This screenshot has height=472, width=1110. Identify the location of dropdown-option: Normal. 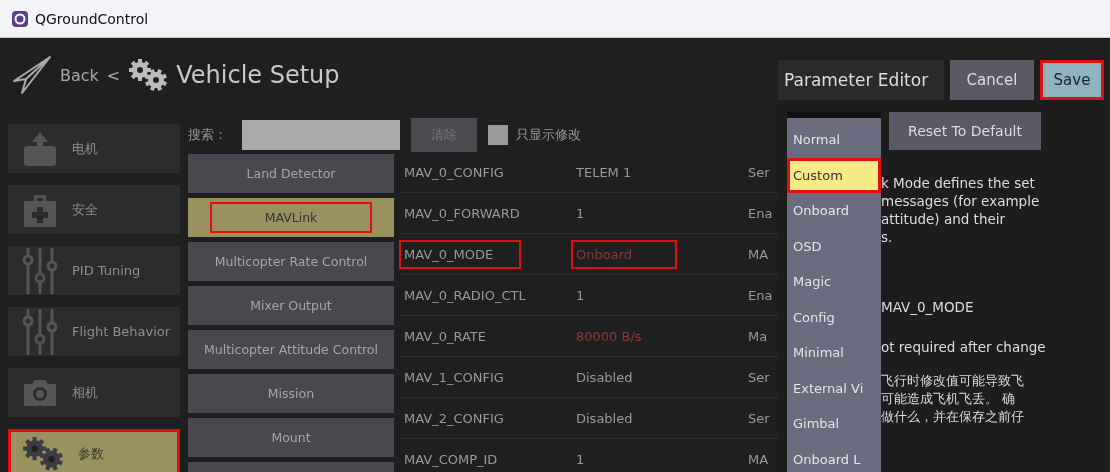
(834, 140).